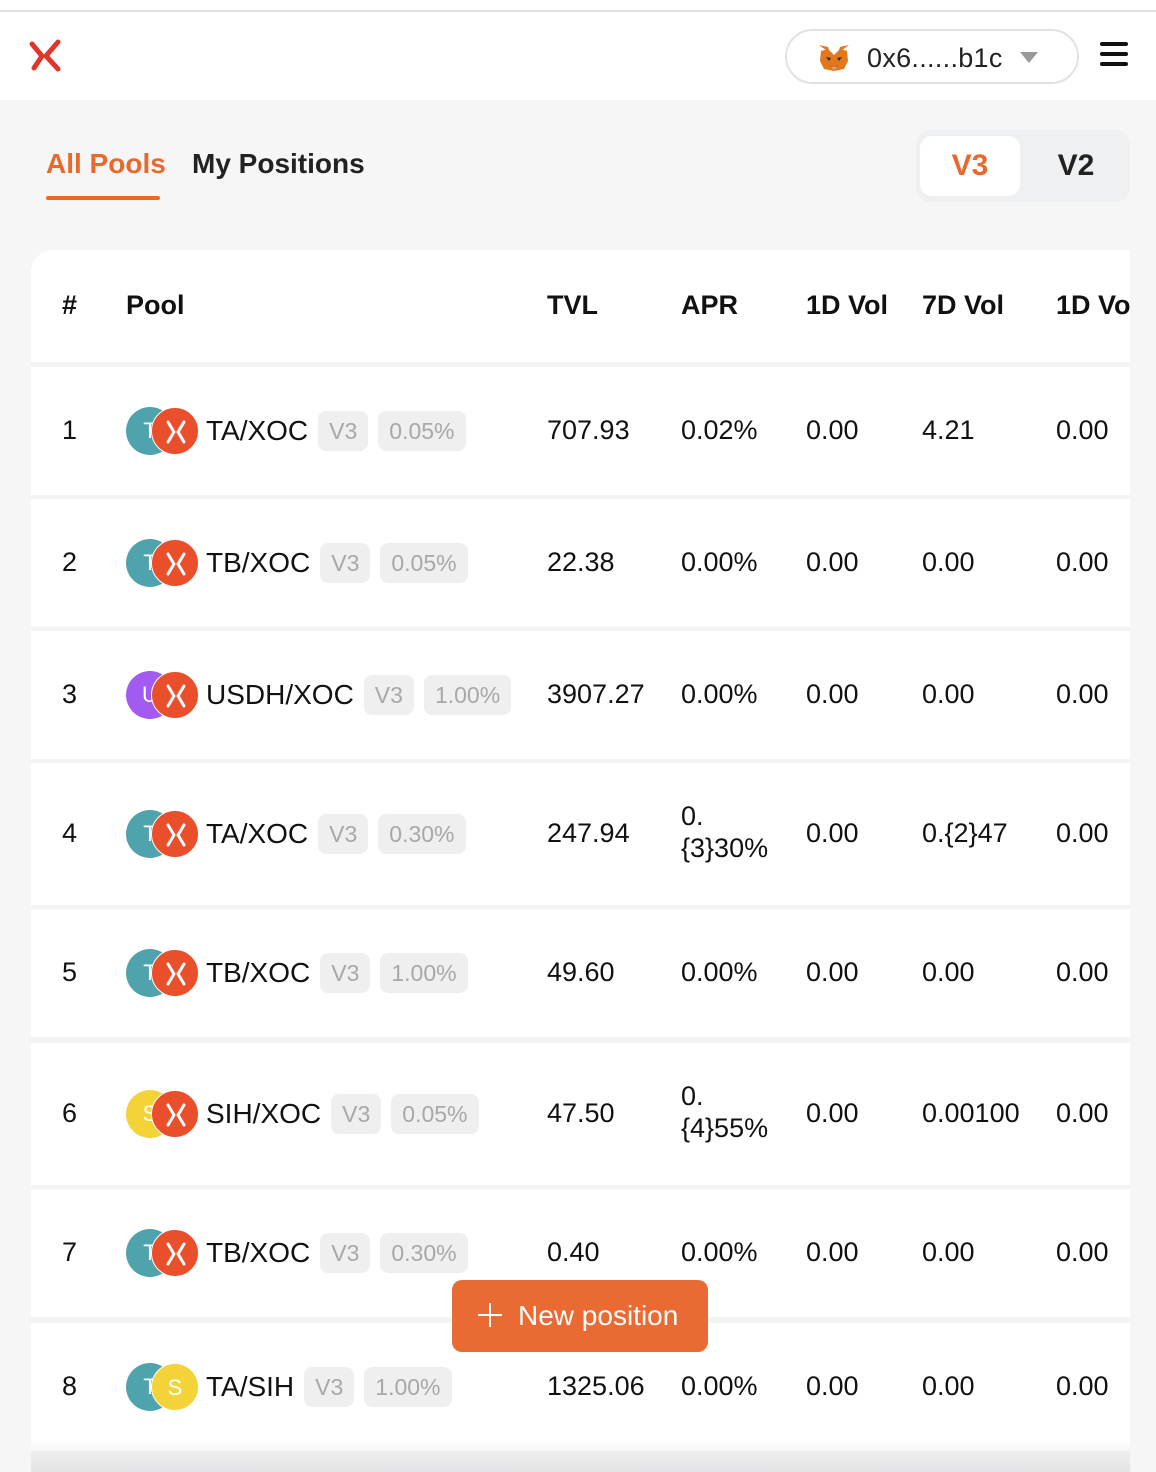 The width and height of the screenshot is (1156, 1472). I want to click on metamask-fox-icon, so click(834, 58).